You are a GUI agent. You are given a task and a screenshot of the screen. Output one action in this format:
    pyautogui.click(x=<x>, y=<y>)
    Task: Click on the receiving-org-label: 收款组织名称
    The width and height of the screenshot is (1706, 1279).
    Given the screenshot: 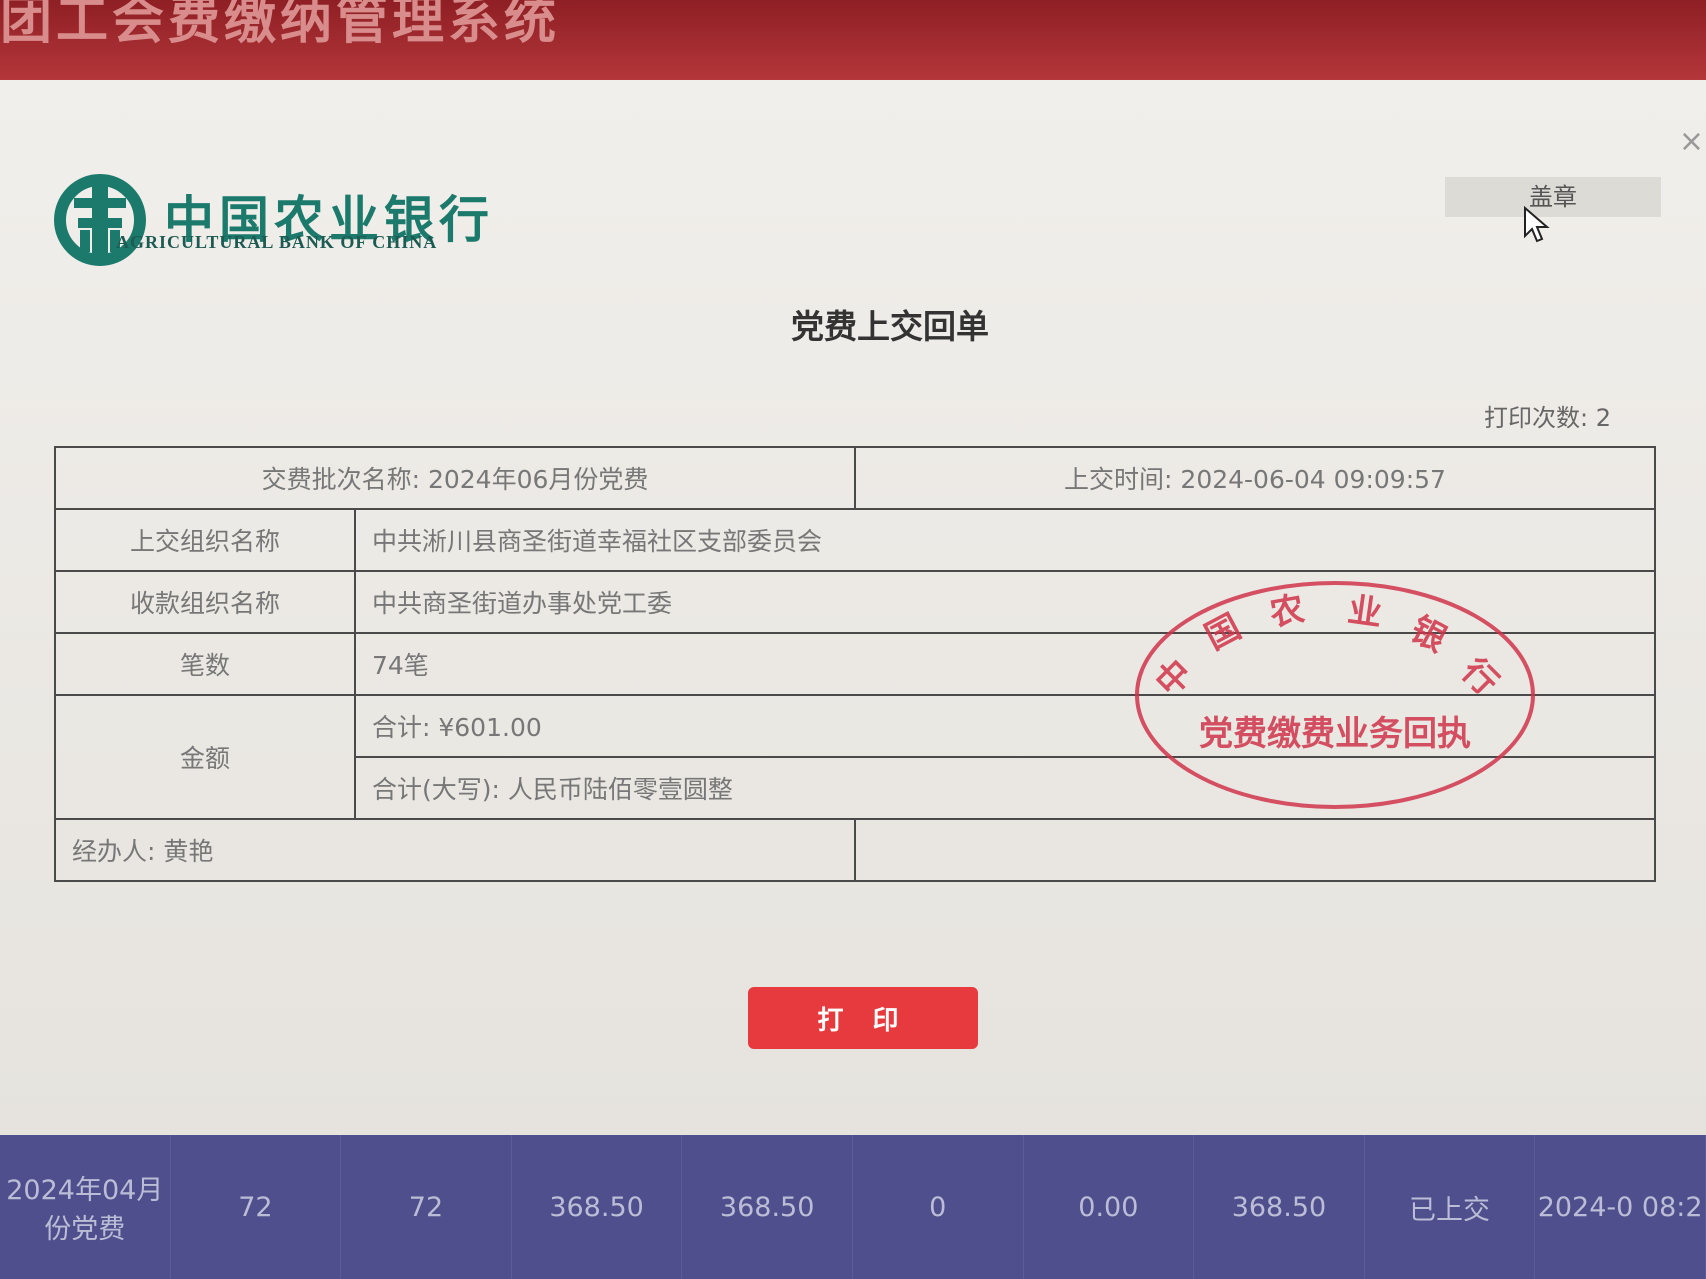 What is the action you would take?
    pyautogui.click(x=205, y=602)
    